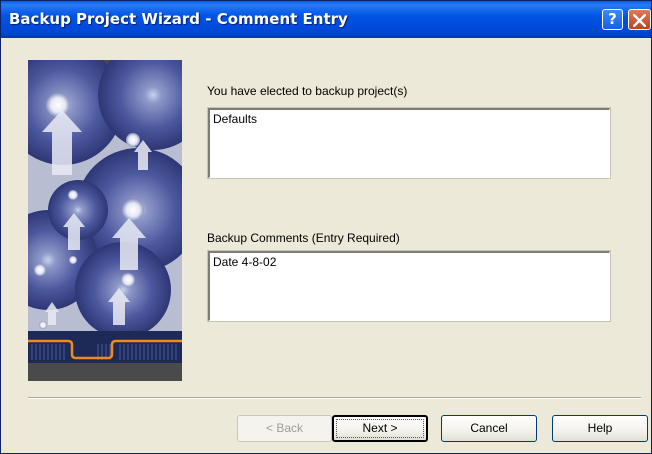  Describe the element at coordinates (409, 143) in the screenshot. I see `projects-textbox: Defaults` at that location.